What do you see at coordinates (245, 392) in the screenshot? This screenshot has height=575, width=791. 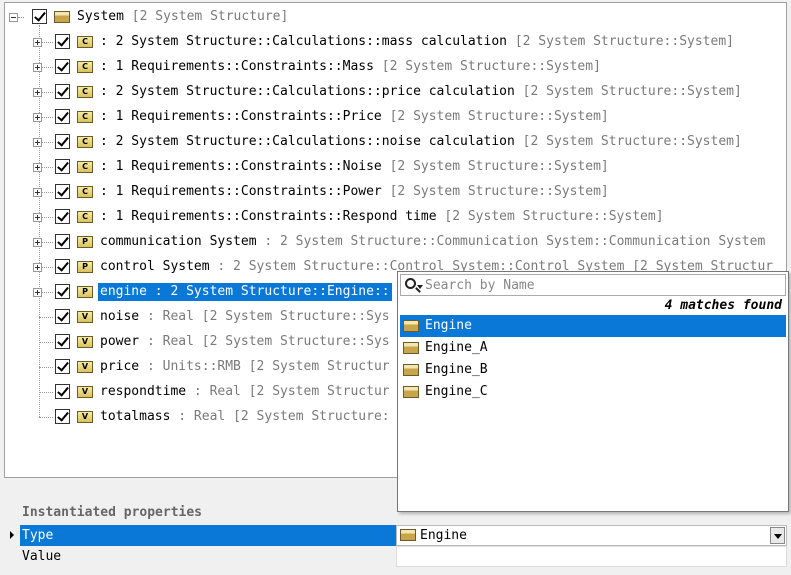 I see `tree-item-label: respondtime : Real [2 System Structur` at bounding box center [245, 392].